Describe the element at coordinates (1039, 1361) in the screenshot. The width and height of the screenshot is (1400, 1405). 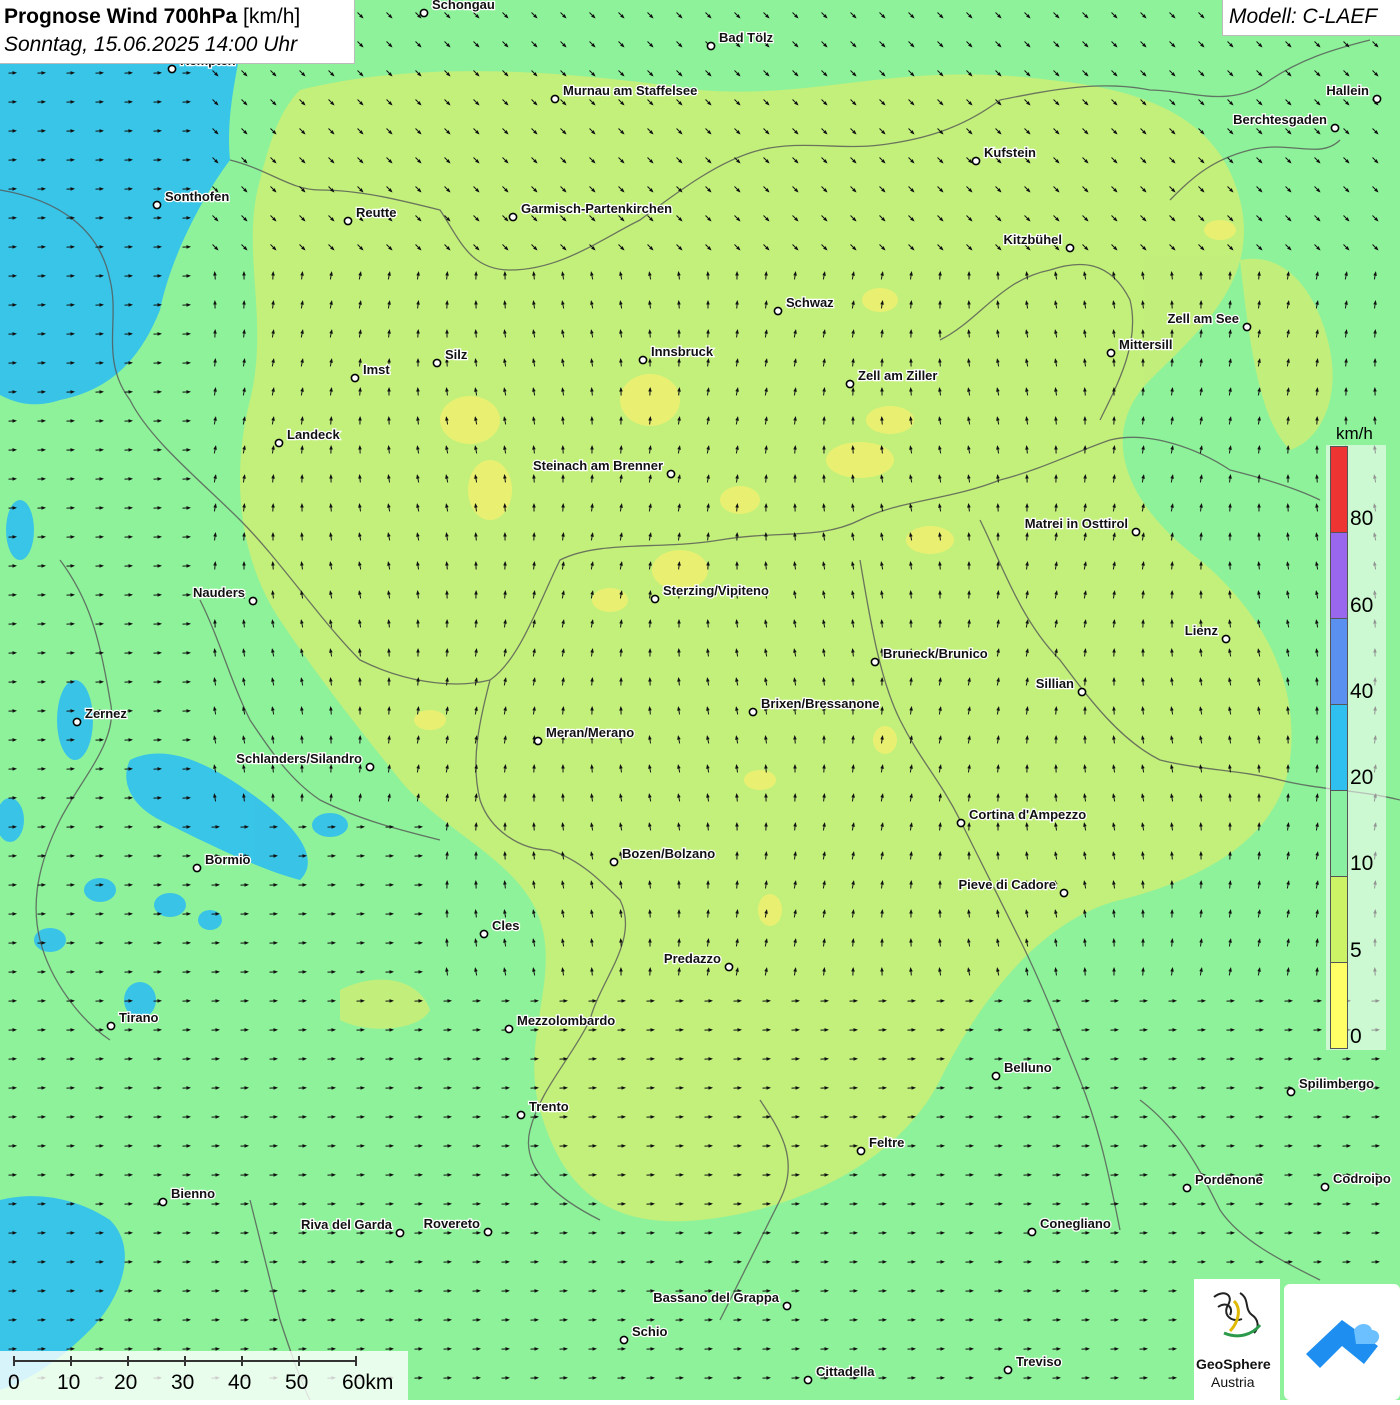
I see `city-label: Treviso` at that location.